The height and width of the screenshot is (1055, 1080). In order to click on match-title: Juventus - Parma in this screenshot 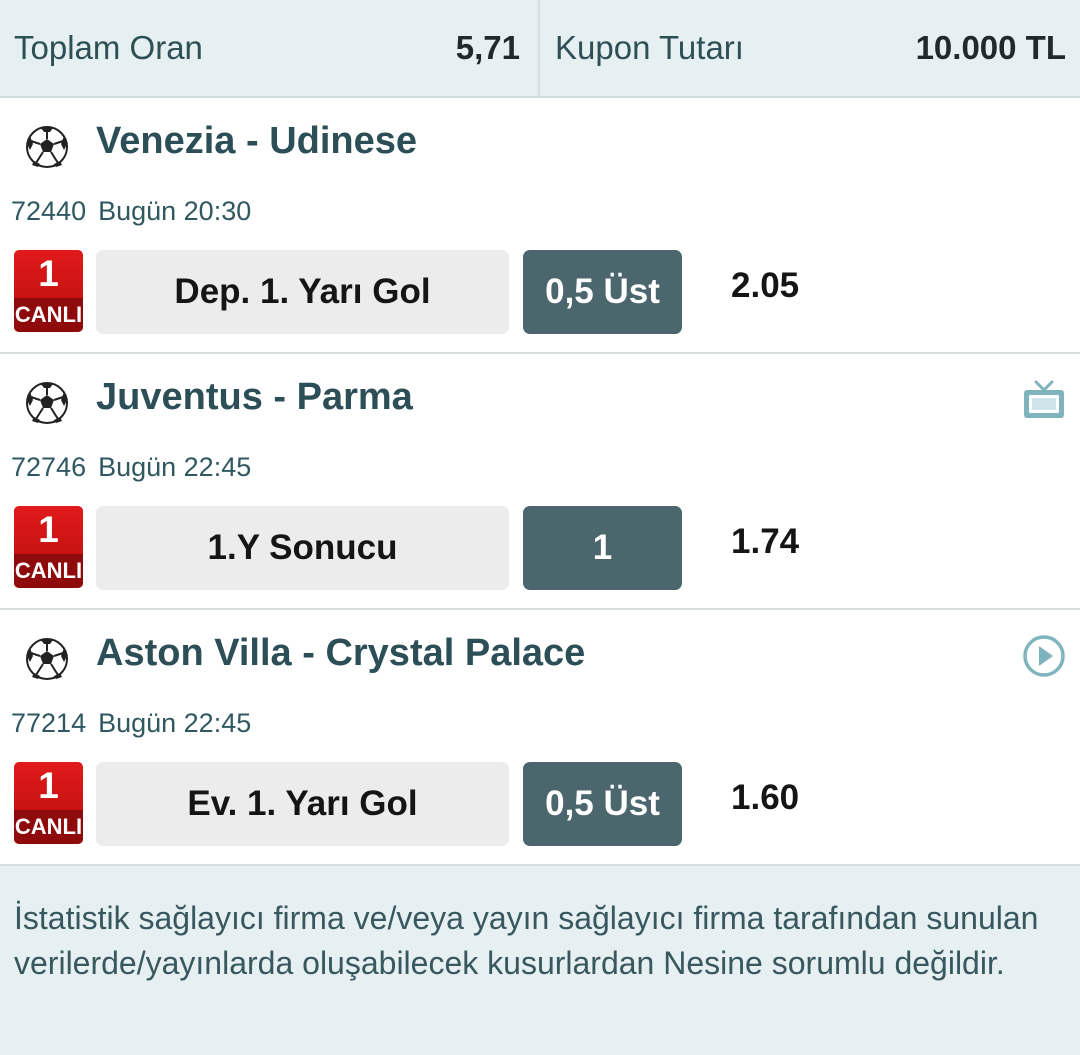, I will do `click(254, 397)`.